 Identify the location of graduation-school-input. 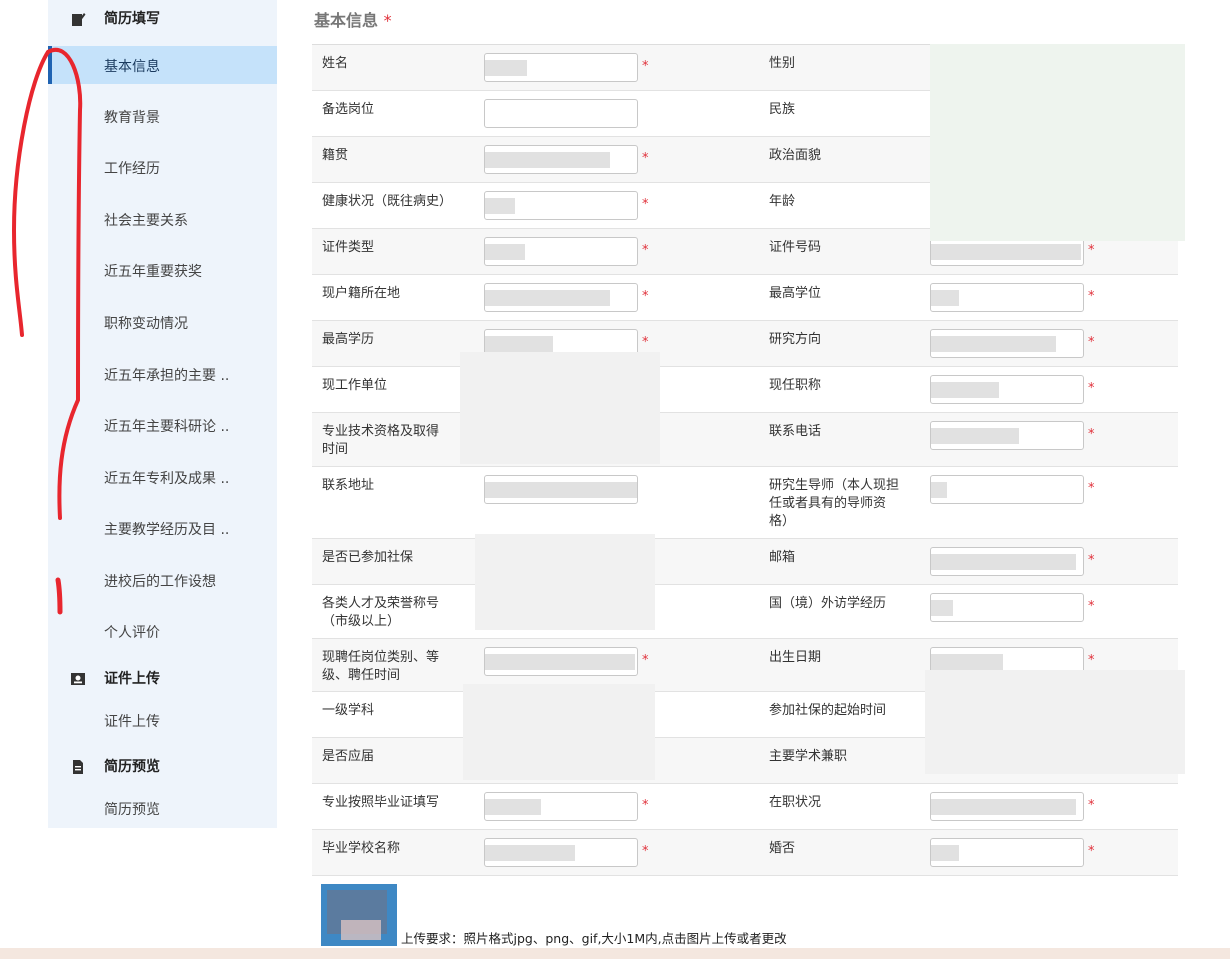
(561, 852).